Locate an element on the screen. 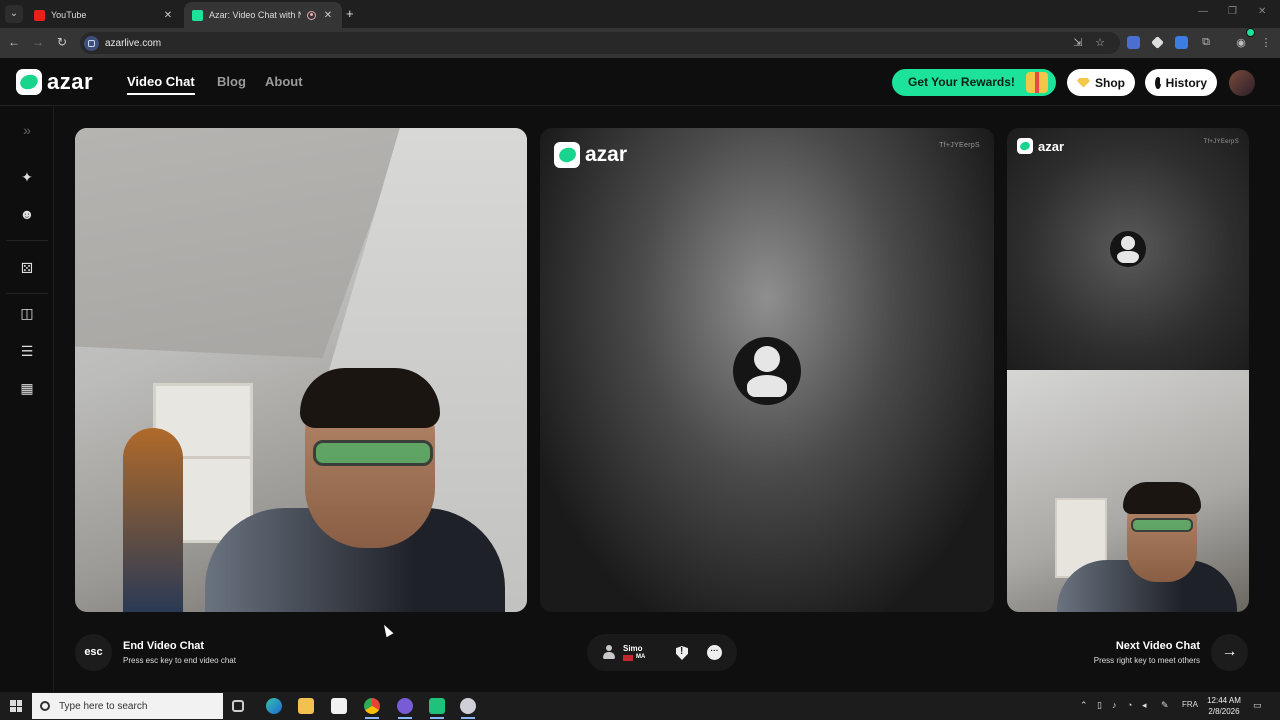 This screenshot has width=1280, height=720. online-status-dot is located at coordinates (1250, 32).